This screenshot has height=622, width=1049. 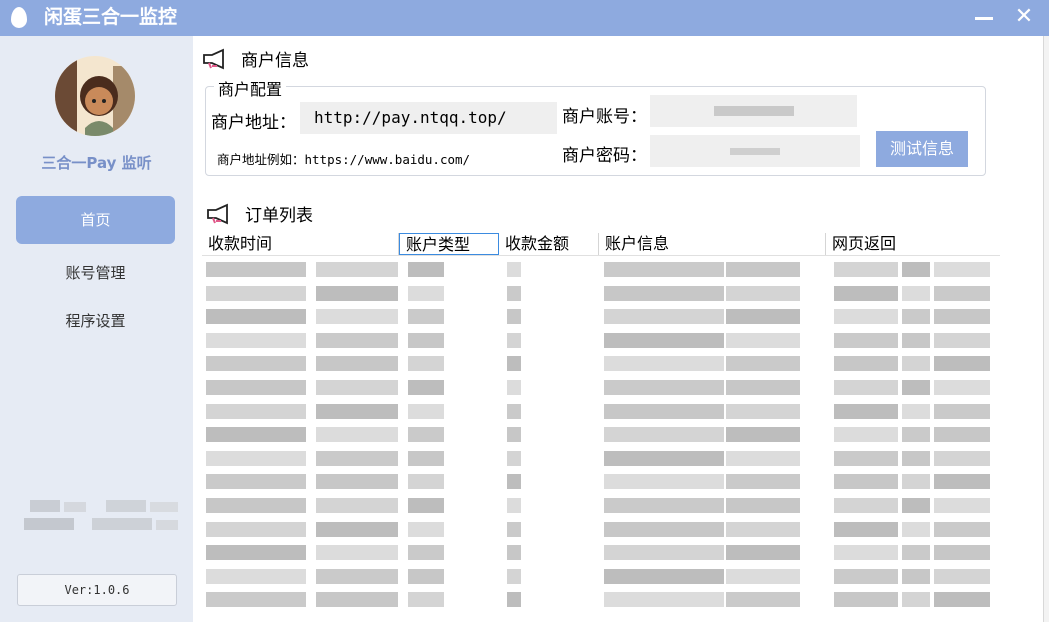 I want to click on merchant-address-input: http://pay.ntqq.top/, so click(x=428, y=118).